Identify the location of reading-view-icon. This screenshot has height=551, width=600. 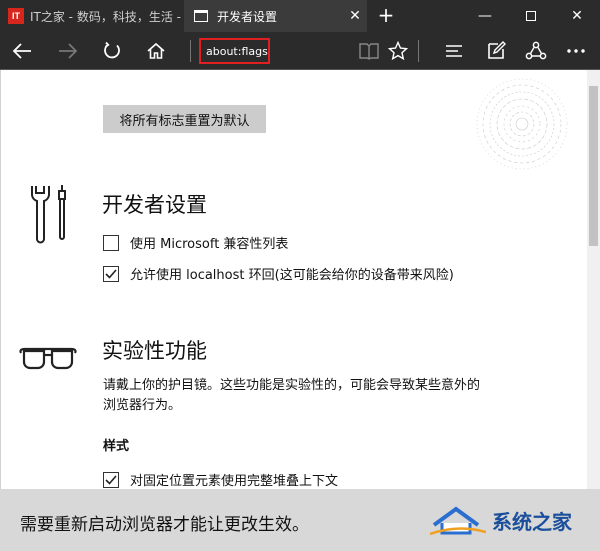
(369, 51).